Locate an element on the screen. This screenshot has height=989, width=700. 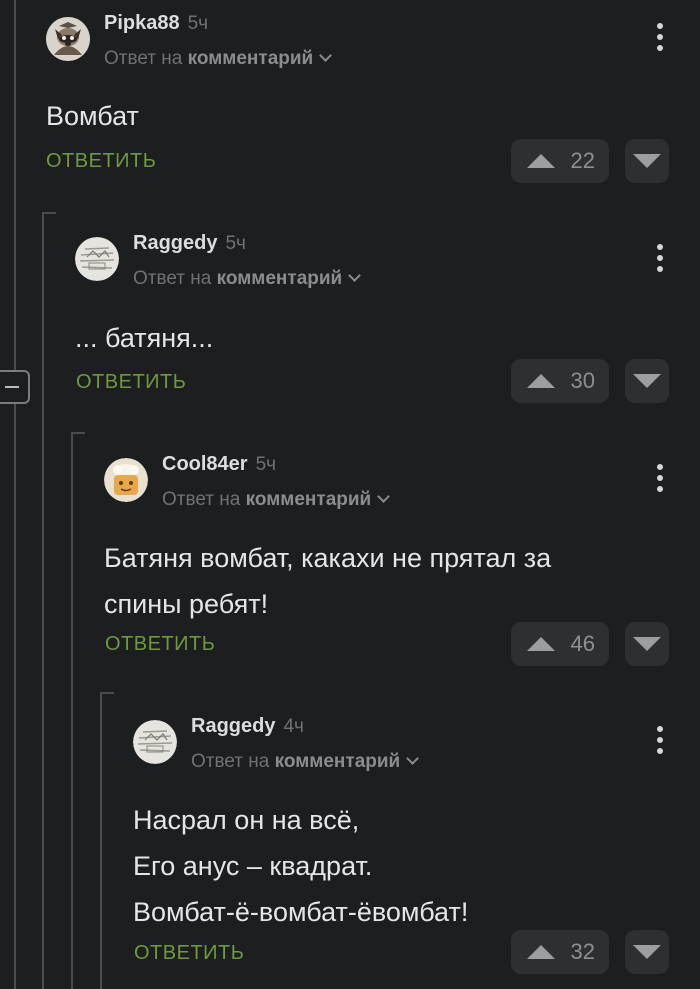
author-name: Raggedy is located at coordinates (233, 726).